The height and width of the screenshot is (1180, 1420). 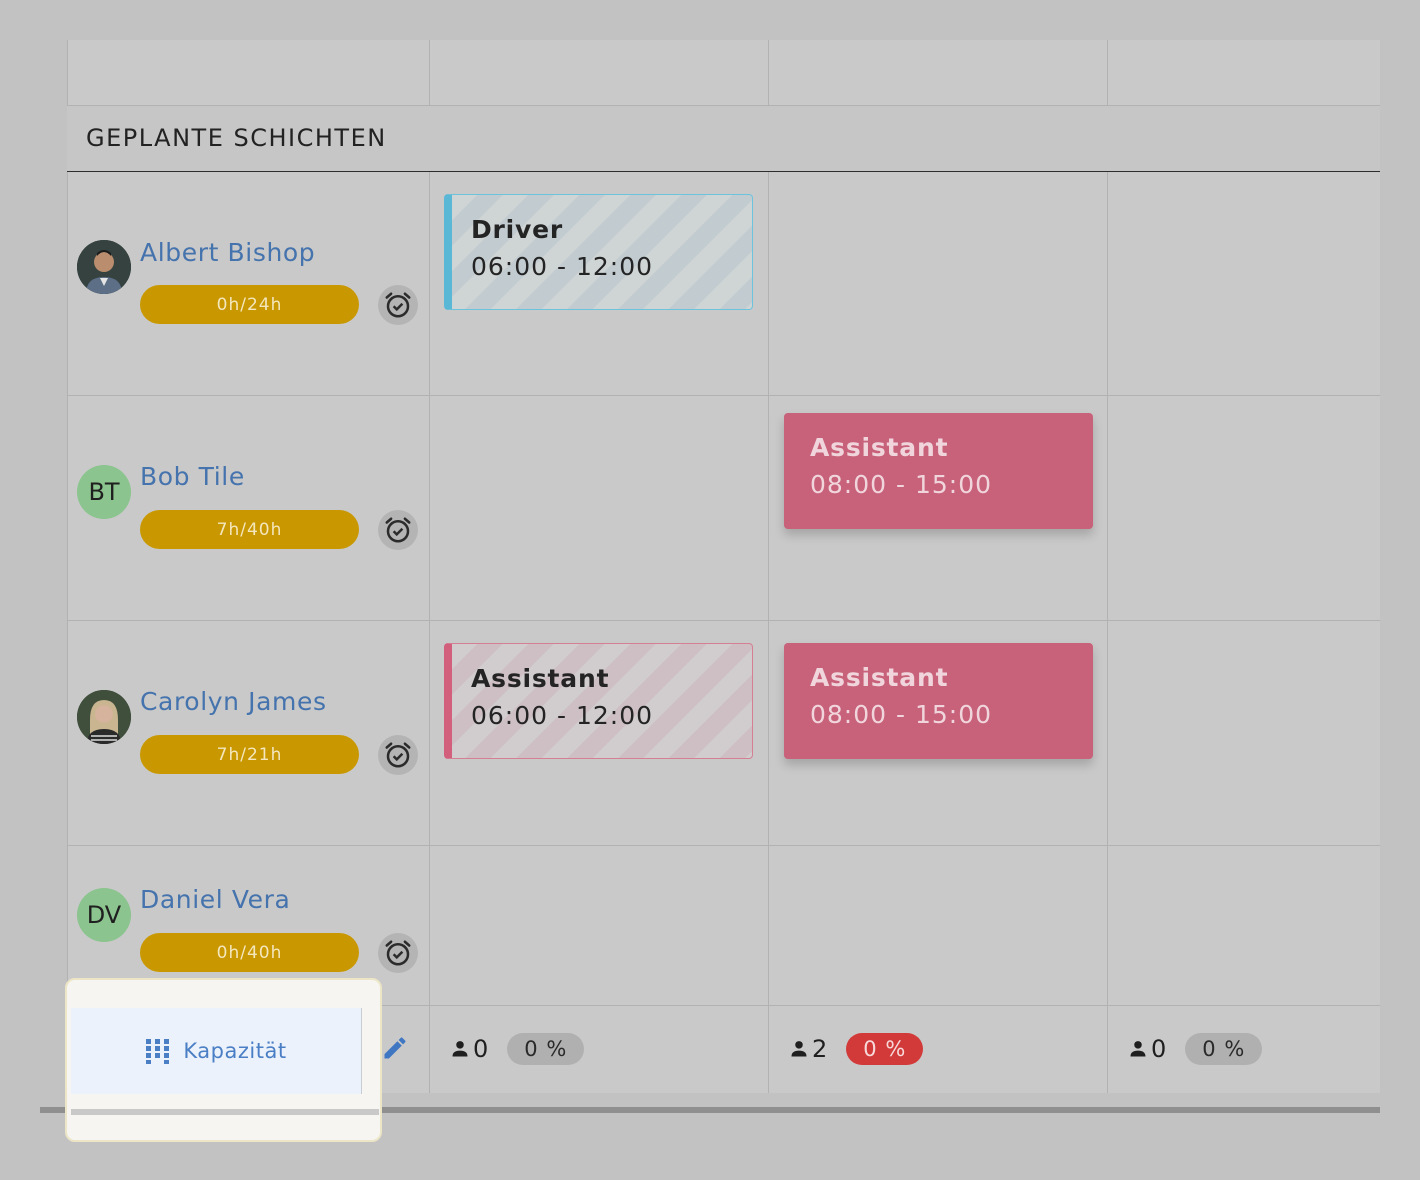 I want to click on shift-card: Driver 06:00 - 12:00, so click(x=598, y=252).